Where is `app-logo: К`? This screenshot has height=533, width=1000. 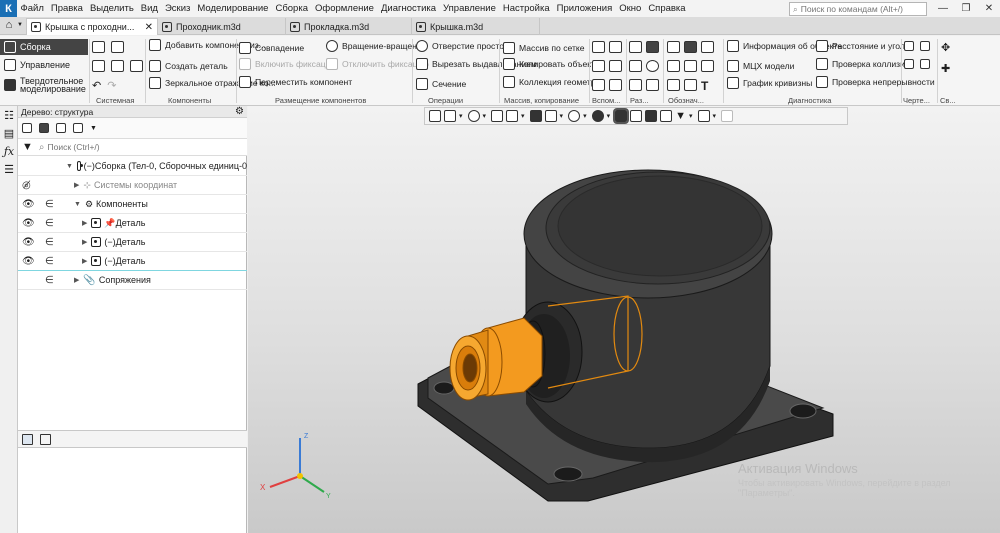
app-logo: К is located at coordinates (8, 8).